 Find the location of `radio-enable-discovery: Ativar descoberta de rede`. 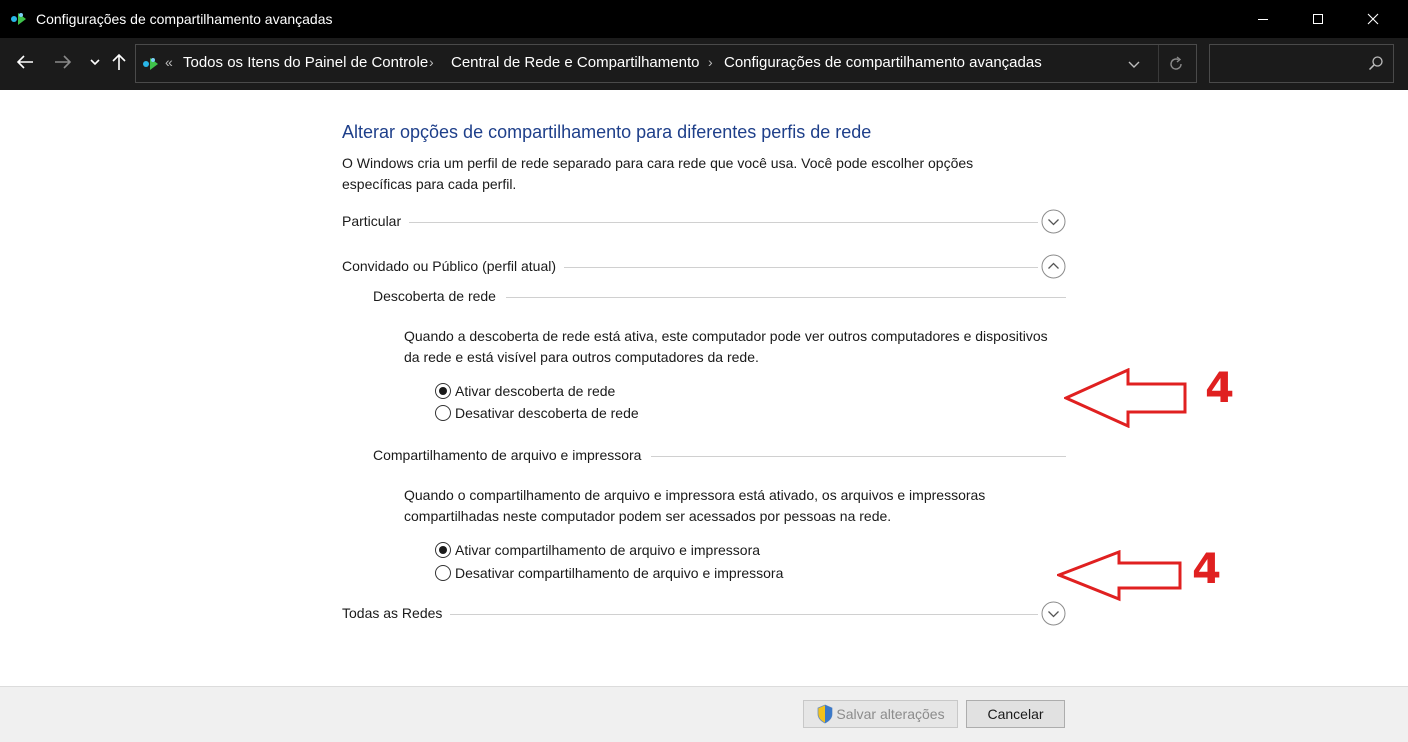

radio-enable-discovery: Ativar descoberta de rede is located at coordinates (525, 391).